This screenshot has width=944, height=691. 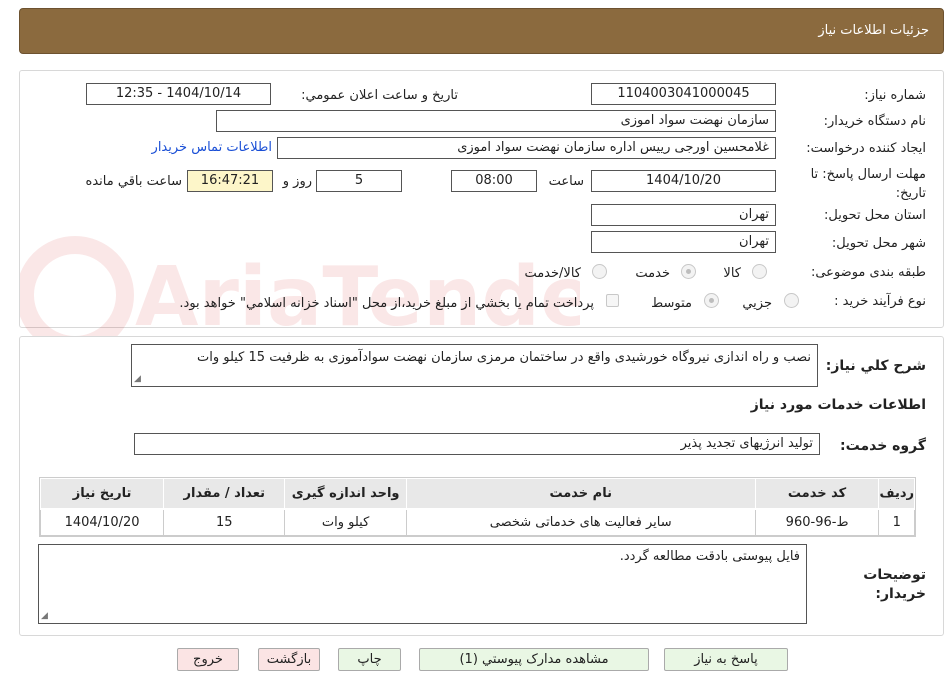 What do you see at coordinates (726, 659) in the screenshot?
I see `reply-button: پاسخ به نياز` at bounding box center [726, 659].